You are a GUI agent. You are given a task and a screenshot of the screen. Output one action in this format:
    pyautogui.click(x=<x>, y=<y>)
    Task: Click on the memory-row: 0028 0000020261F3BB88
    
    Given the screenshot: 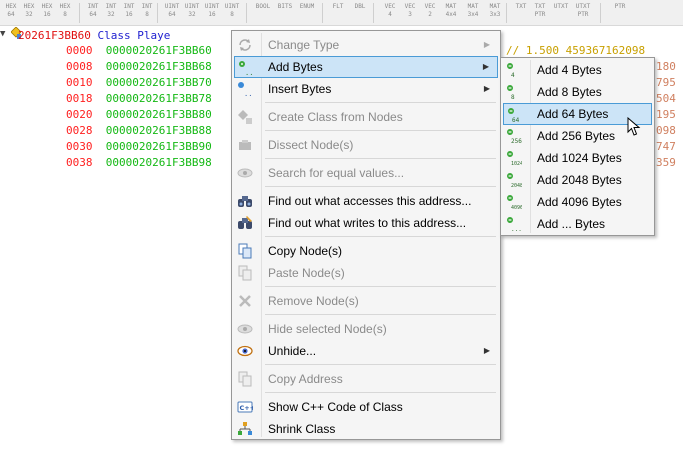 What is the action you would take?
    pyautogui.click(x=139, y=131)
    